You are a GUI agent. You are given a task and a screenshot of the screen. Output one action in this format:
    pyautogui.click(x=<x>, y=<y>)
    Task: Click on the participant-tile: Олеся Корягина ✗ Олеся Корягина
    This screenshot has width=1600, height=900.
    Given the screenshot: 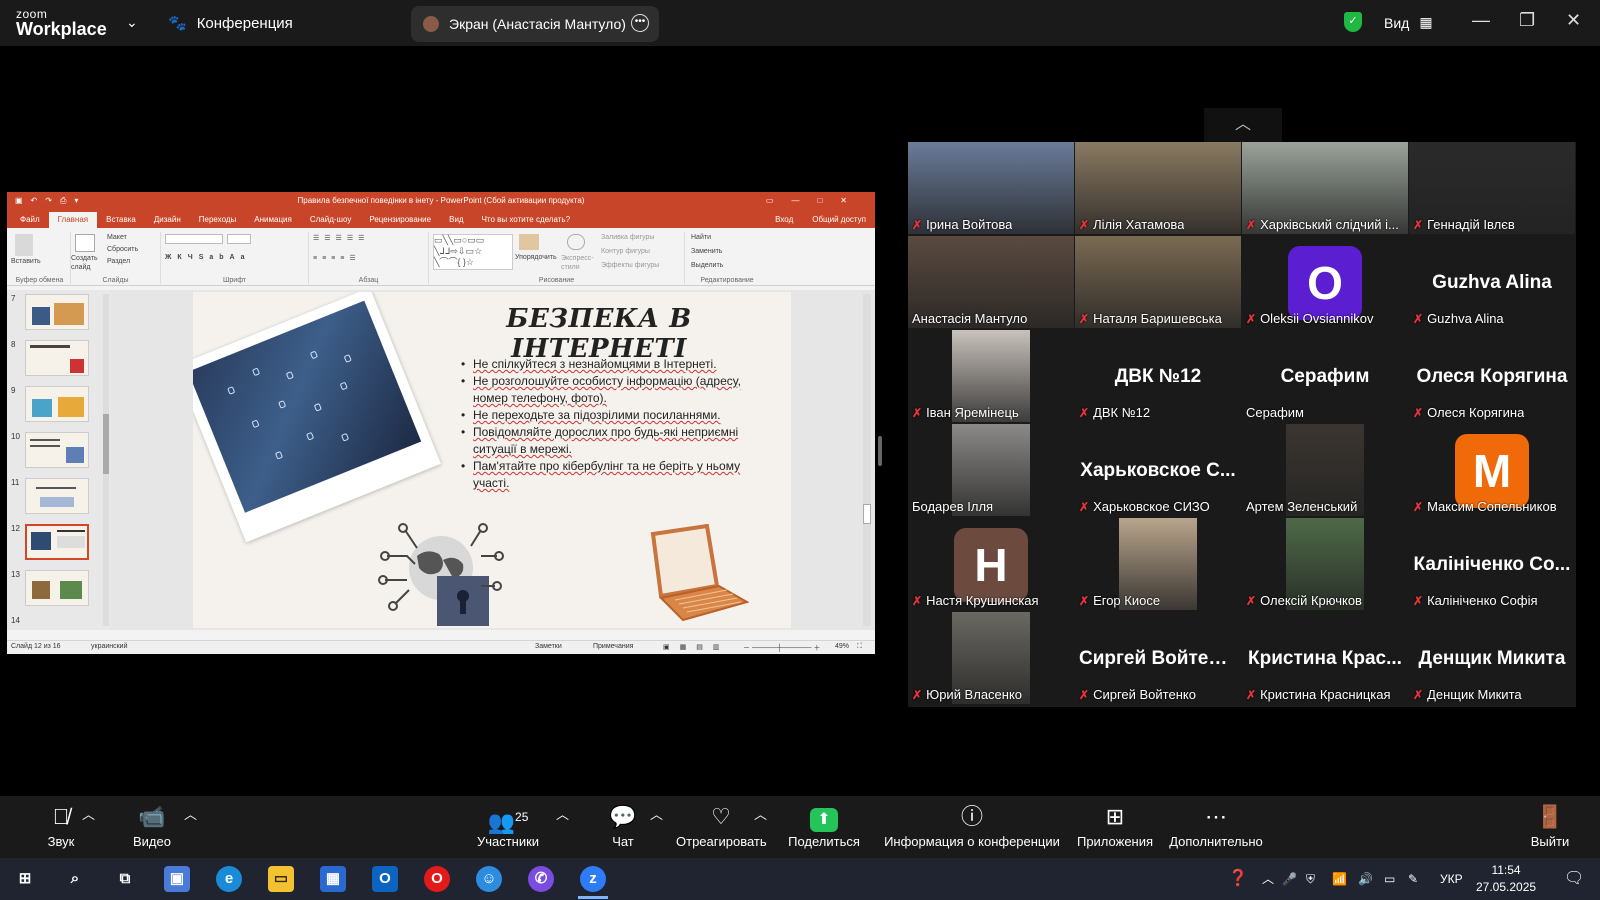 What is the action you would take?
    pyautogui.click(x=1492, y=376)
    